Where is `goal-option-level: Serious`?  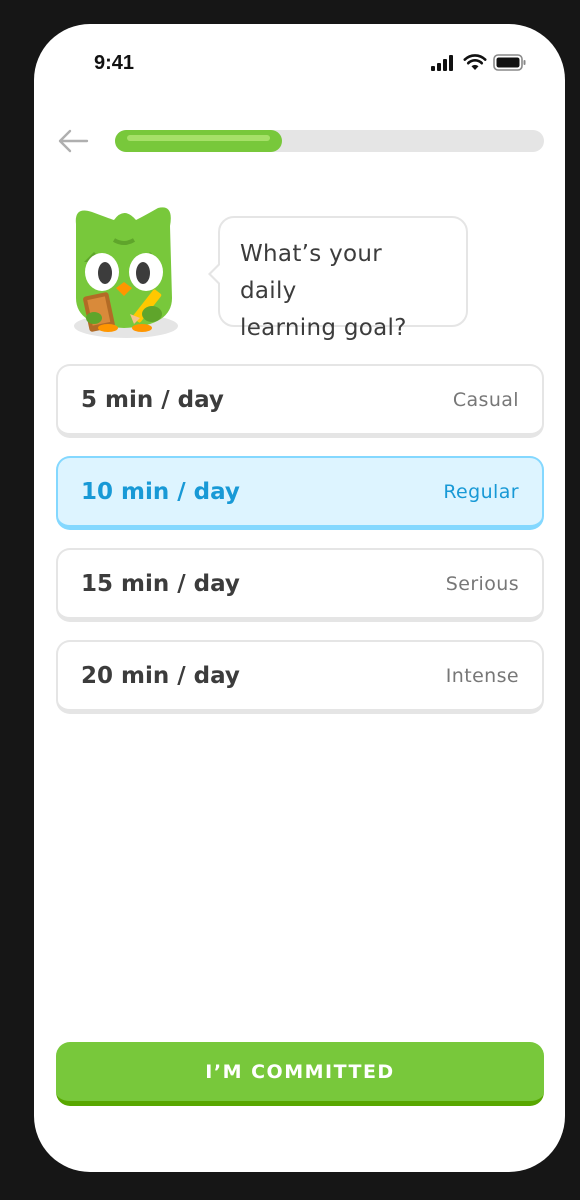
goal-option-level: Serious is located at coordinates (482, 583).